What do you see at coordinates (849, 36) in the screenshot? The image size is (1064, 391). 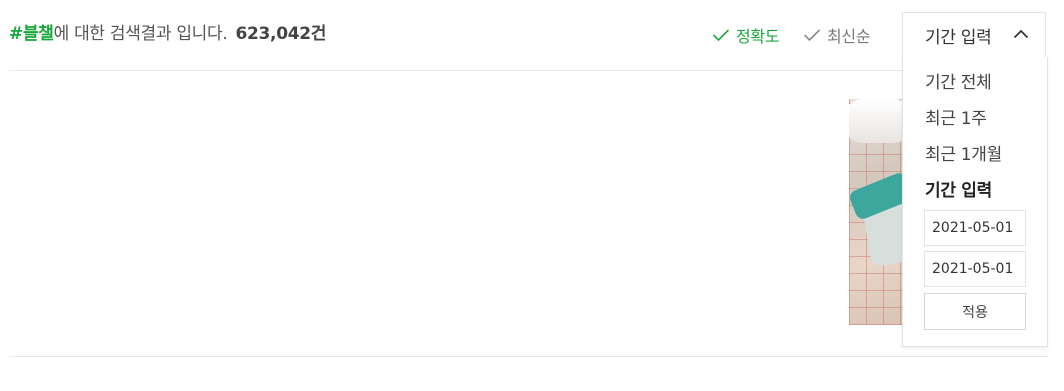 I see `sort-latest-label: 최신순` at bounding box center [849, 36].